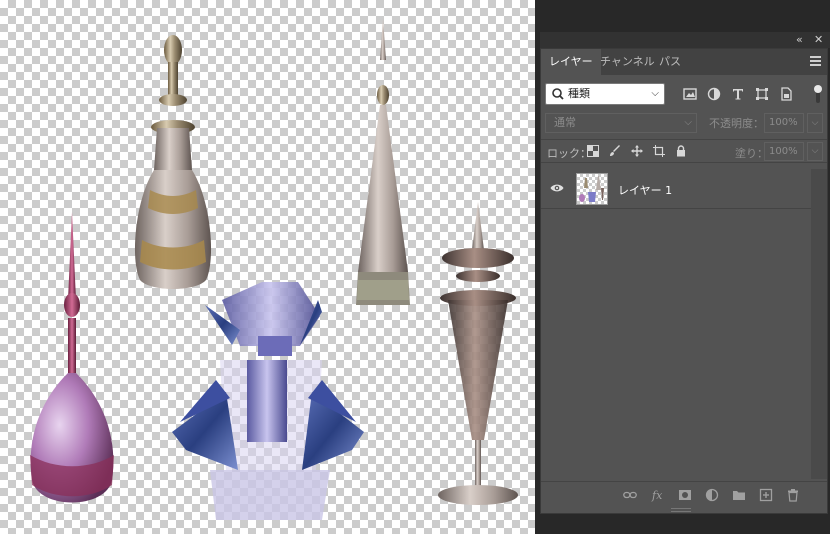 The width and height of the screenshot is (830, 534). Describe the element at coordinates (736, 123) in the screenshot. I see `opacity-label: 不透明度：` at that location.